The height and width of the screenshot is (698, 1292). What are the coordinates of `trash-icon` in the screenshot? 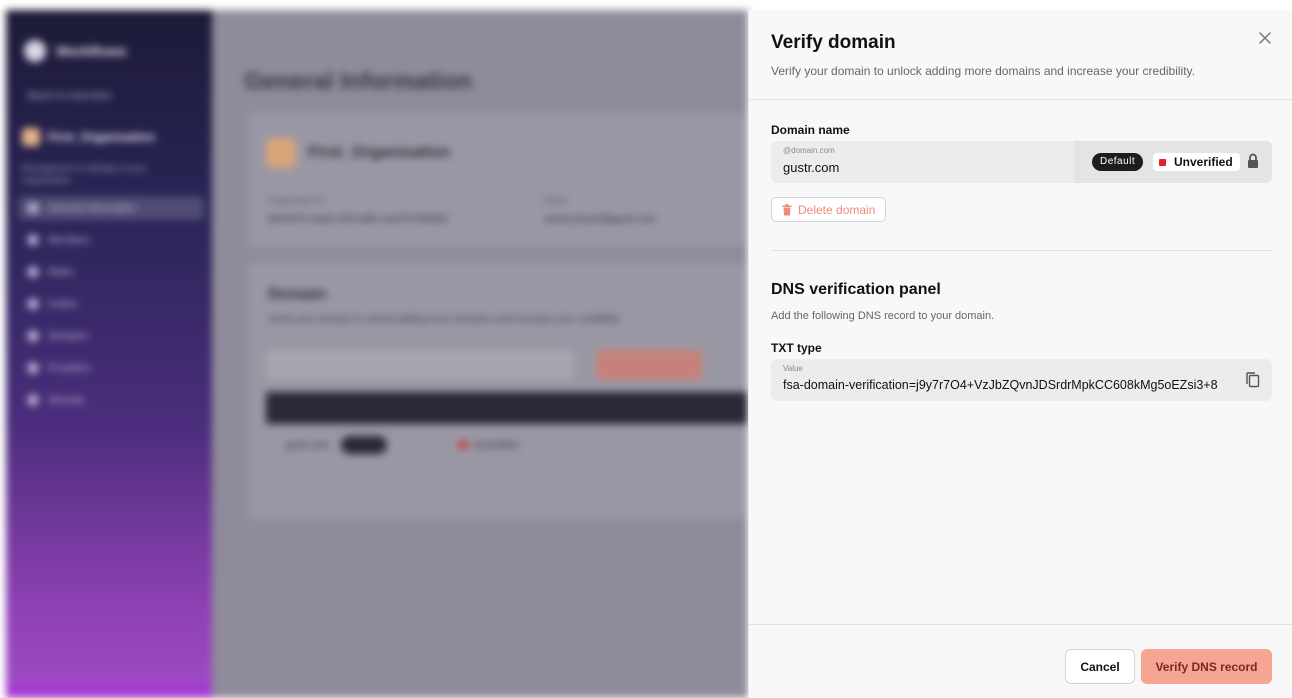 It's located at (787, 209).